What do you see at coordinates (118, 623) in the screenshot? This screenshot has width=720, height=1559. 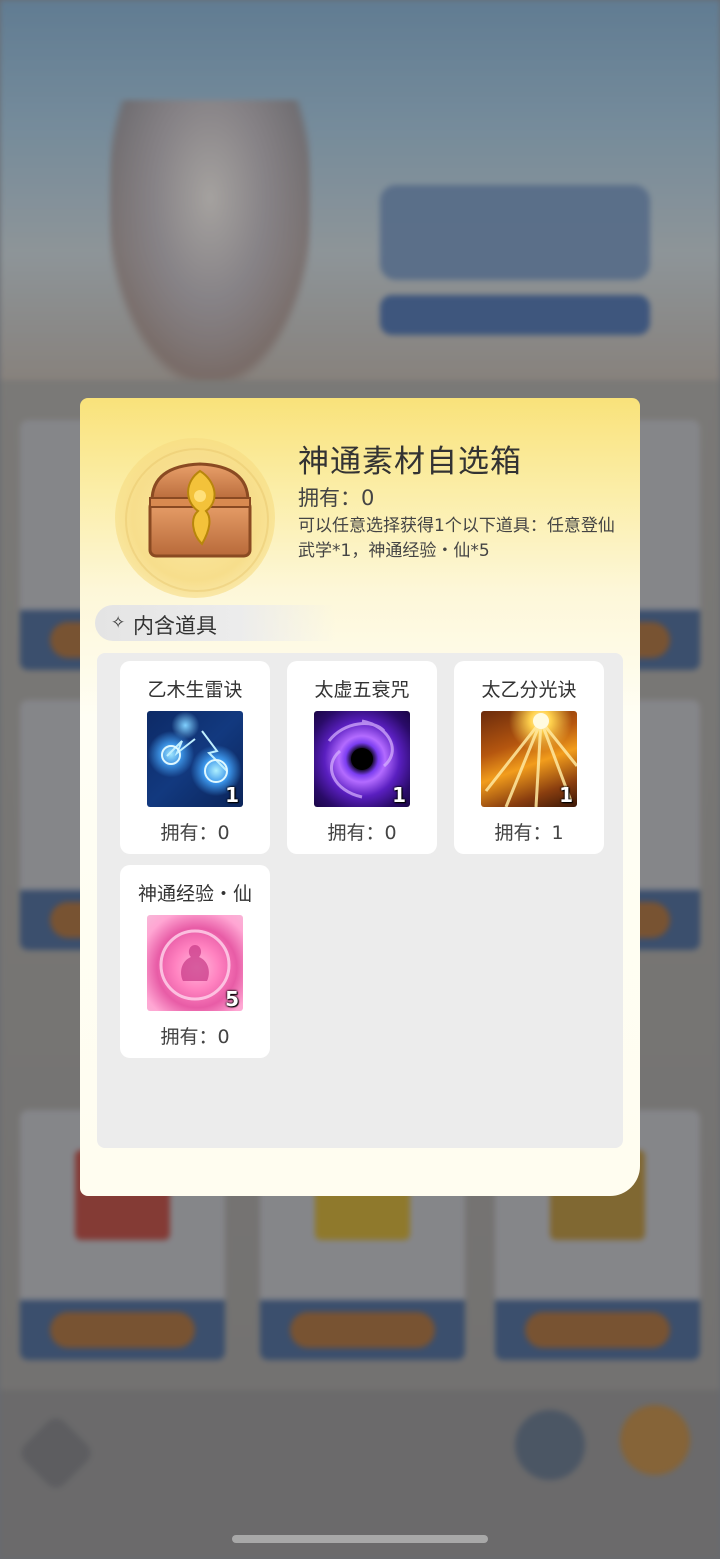 I see `diamond-icon: ✧` at bounding box center [118, 623].